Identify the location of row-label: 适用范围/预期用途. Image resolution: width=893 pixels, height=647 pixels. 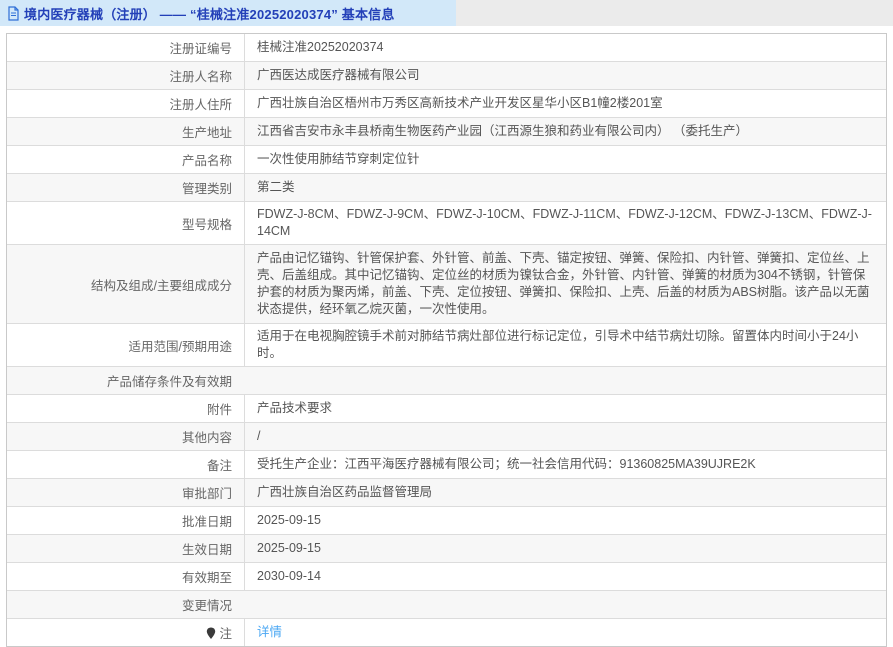
(125, 345).